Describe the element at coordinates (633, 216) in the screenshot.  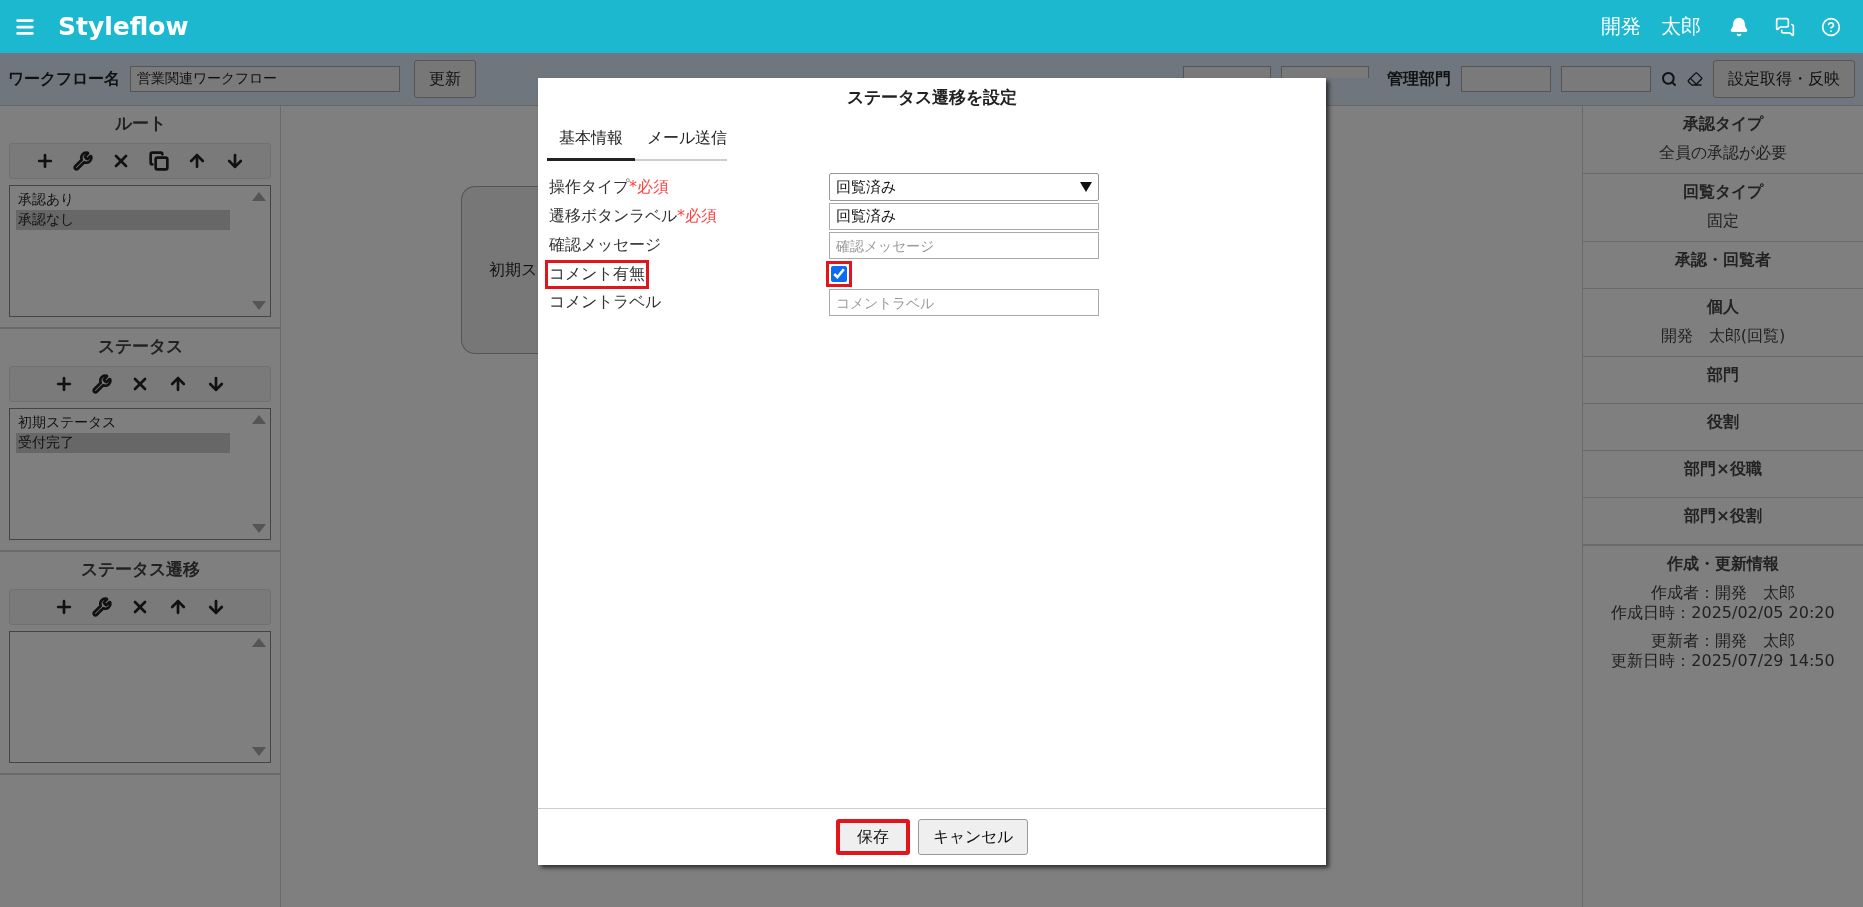
I see `field-label: 遷移ボタンラベル*必須` at that location.